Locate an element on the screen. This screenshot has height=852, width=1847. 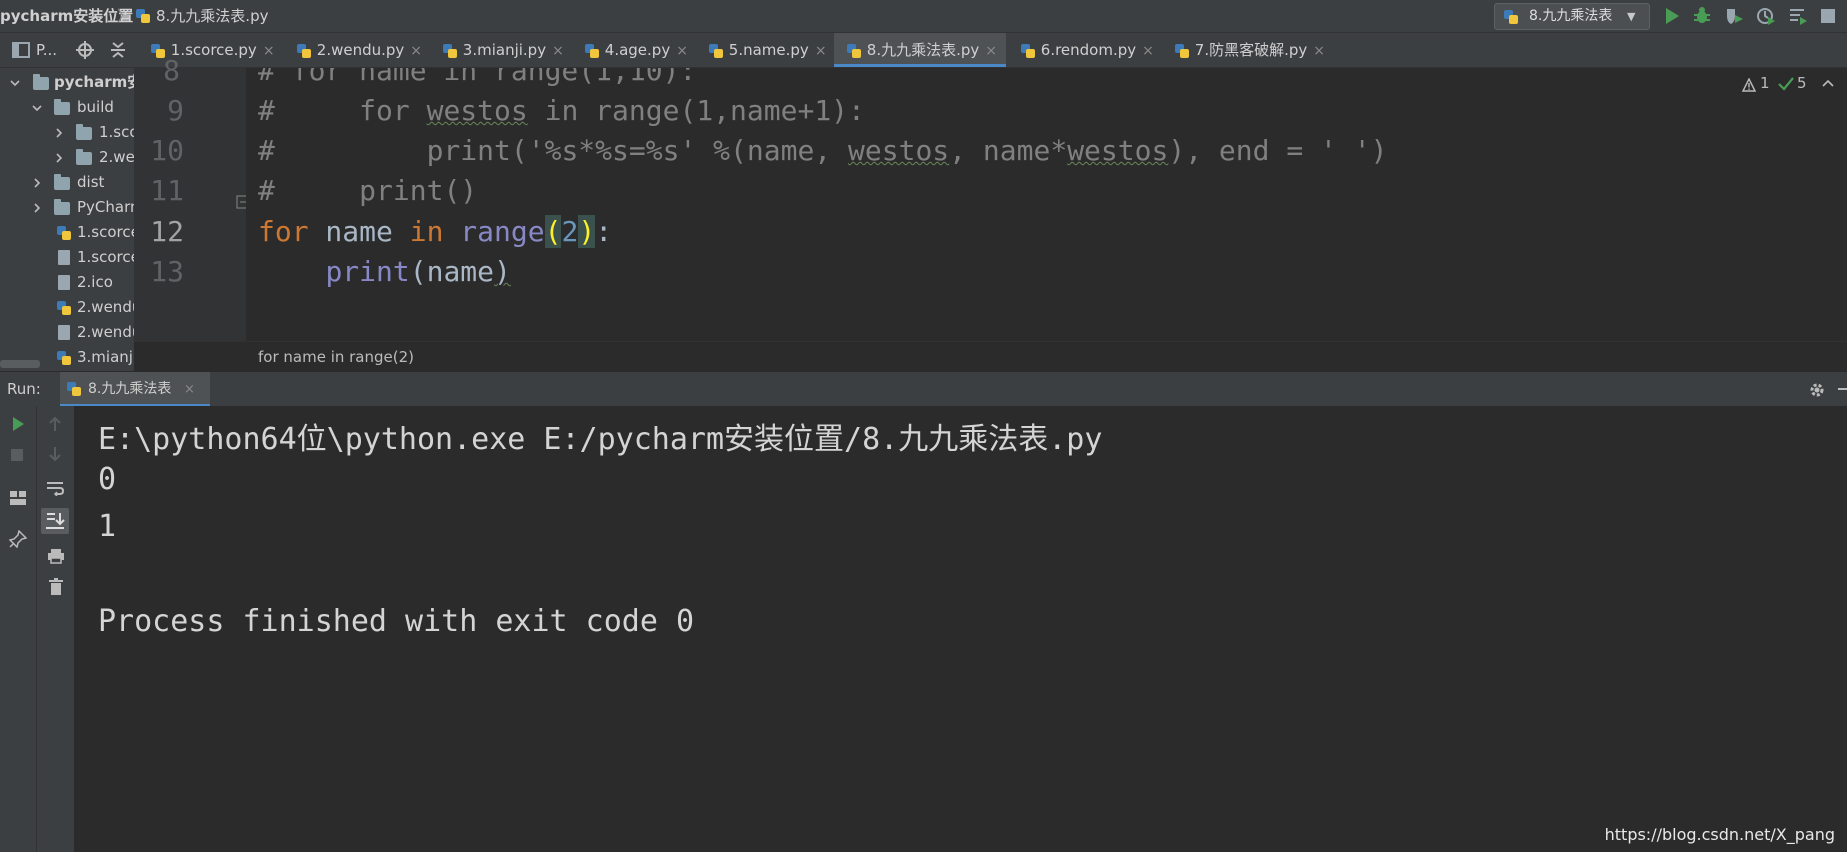
soft-wrap-icon is located at coordinates (55, 488).